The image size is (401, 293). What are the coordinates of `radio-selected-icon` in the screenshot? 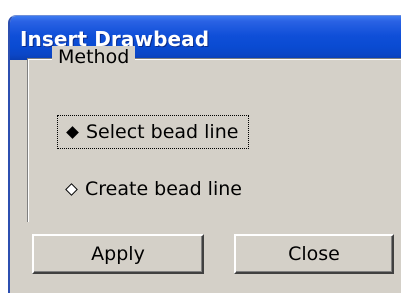 It's located at (72, 132).